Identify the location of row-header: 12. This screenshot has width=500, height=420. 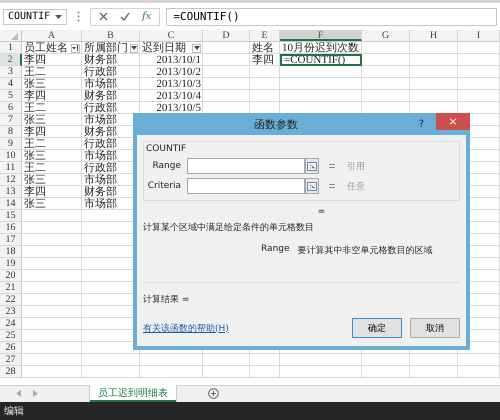
(11, 180).